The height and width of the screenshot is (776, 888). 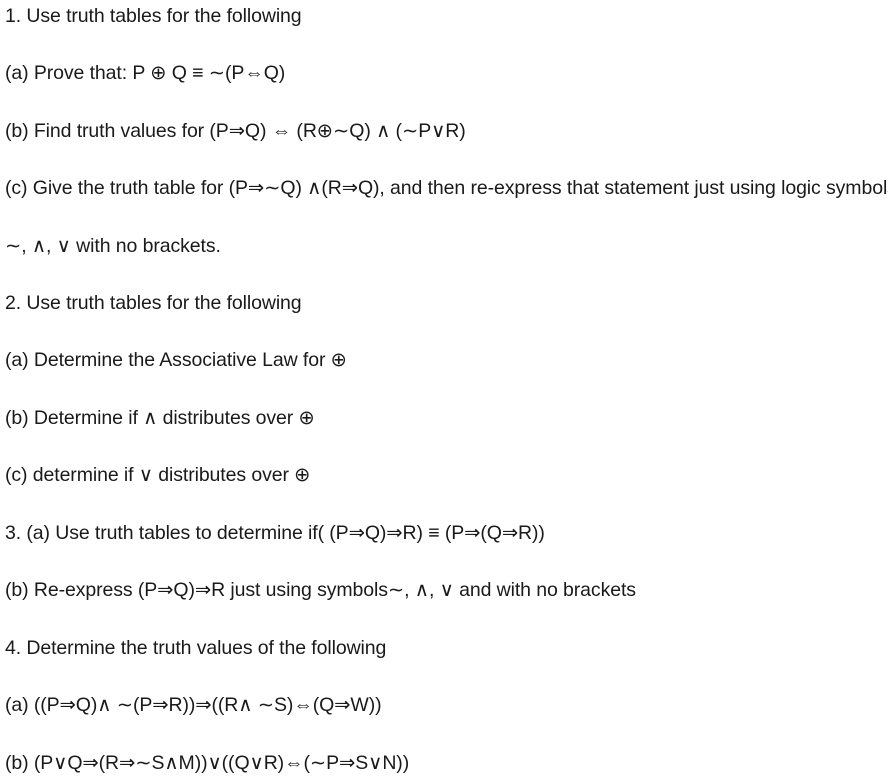 What do you see at coordinates (193, 705) in the screenshot?
I see `question-4a-text: (a) ((P⇒Q)∧ ∼(P⇒R))⇒((R∧ ∼S)⇔(Q⇒W))` at bounding box center [193, 705].